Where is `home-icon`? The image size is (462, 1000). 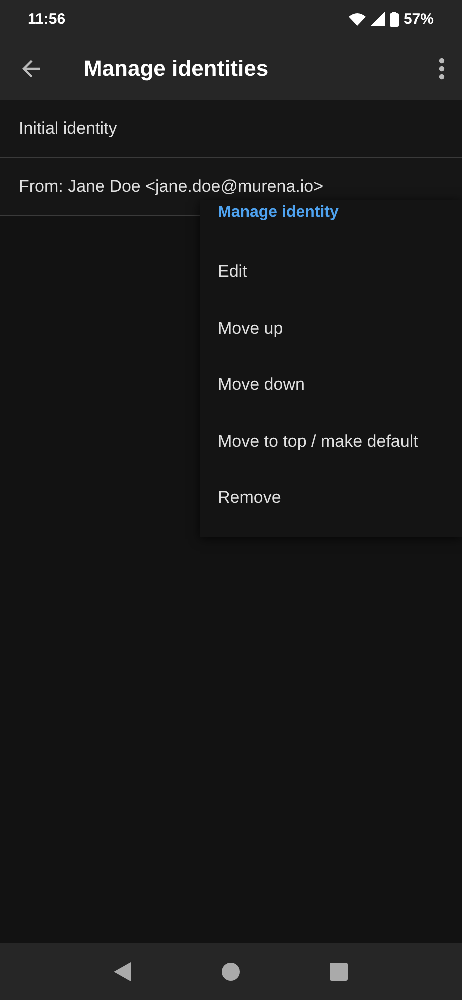
home-icon is located at coordinates (231, 971).